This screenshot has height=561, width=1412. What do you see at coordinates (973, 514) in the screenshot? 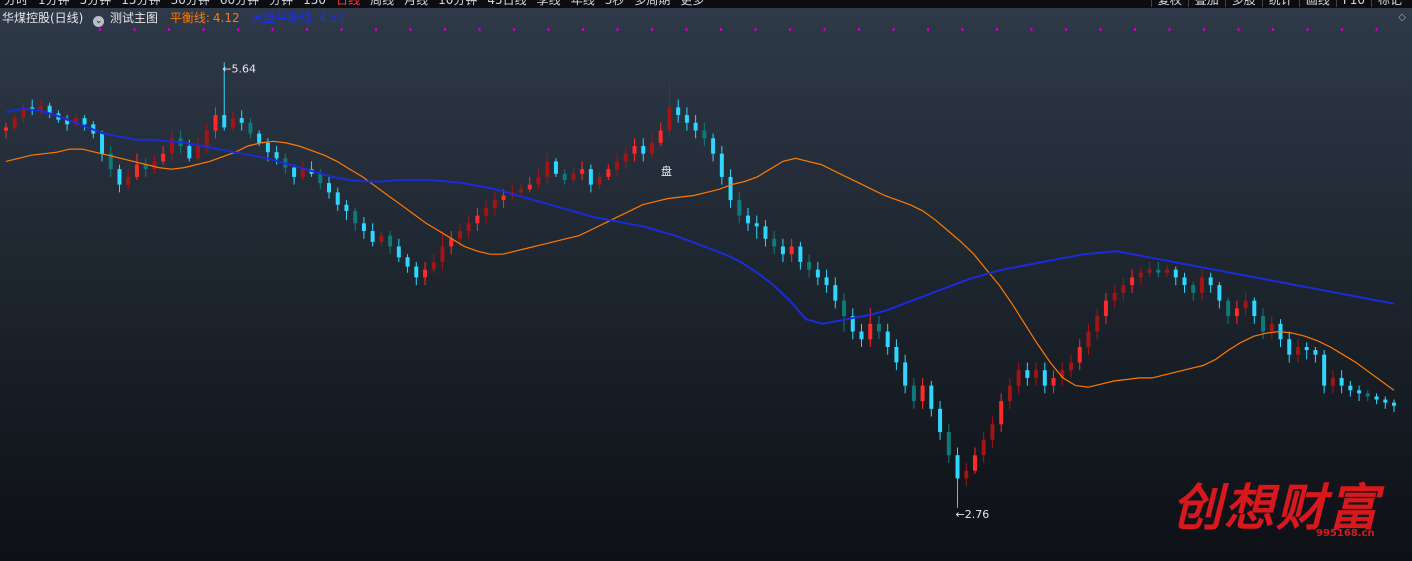
I see `low-price-label: ←2.76` at bounding box center [973, 514].